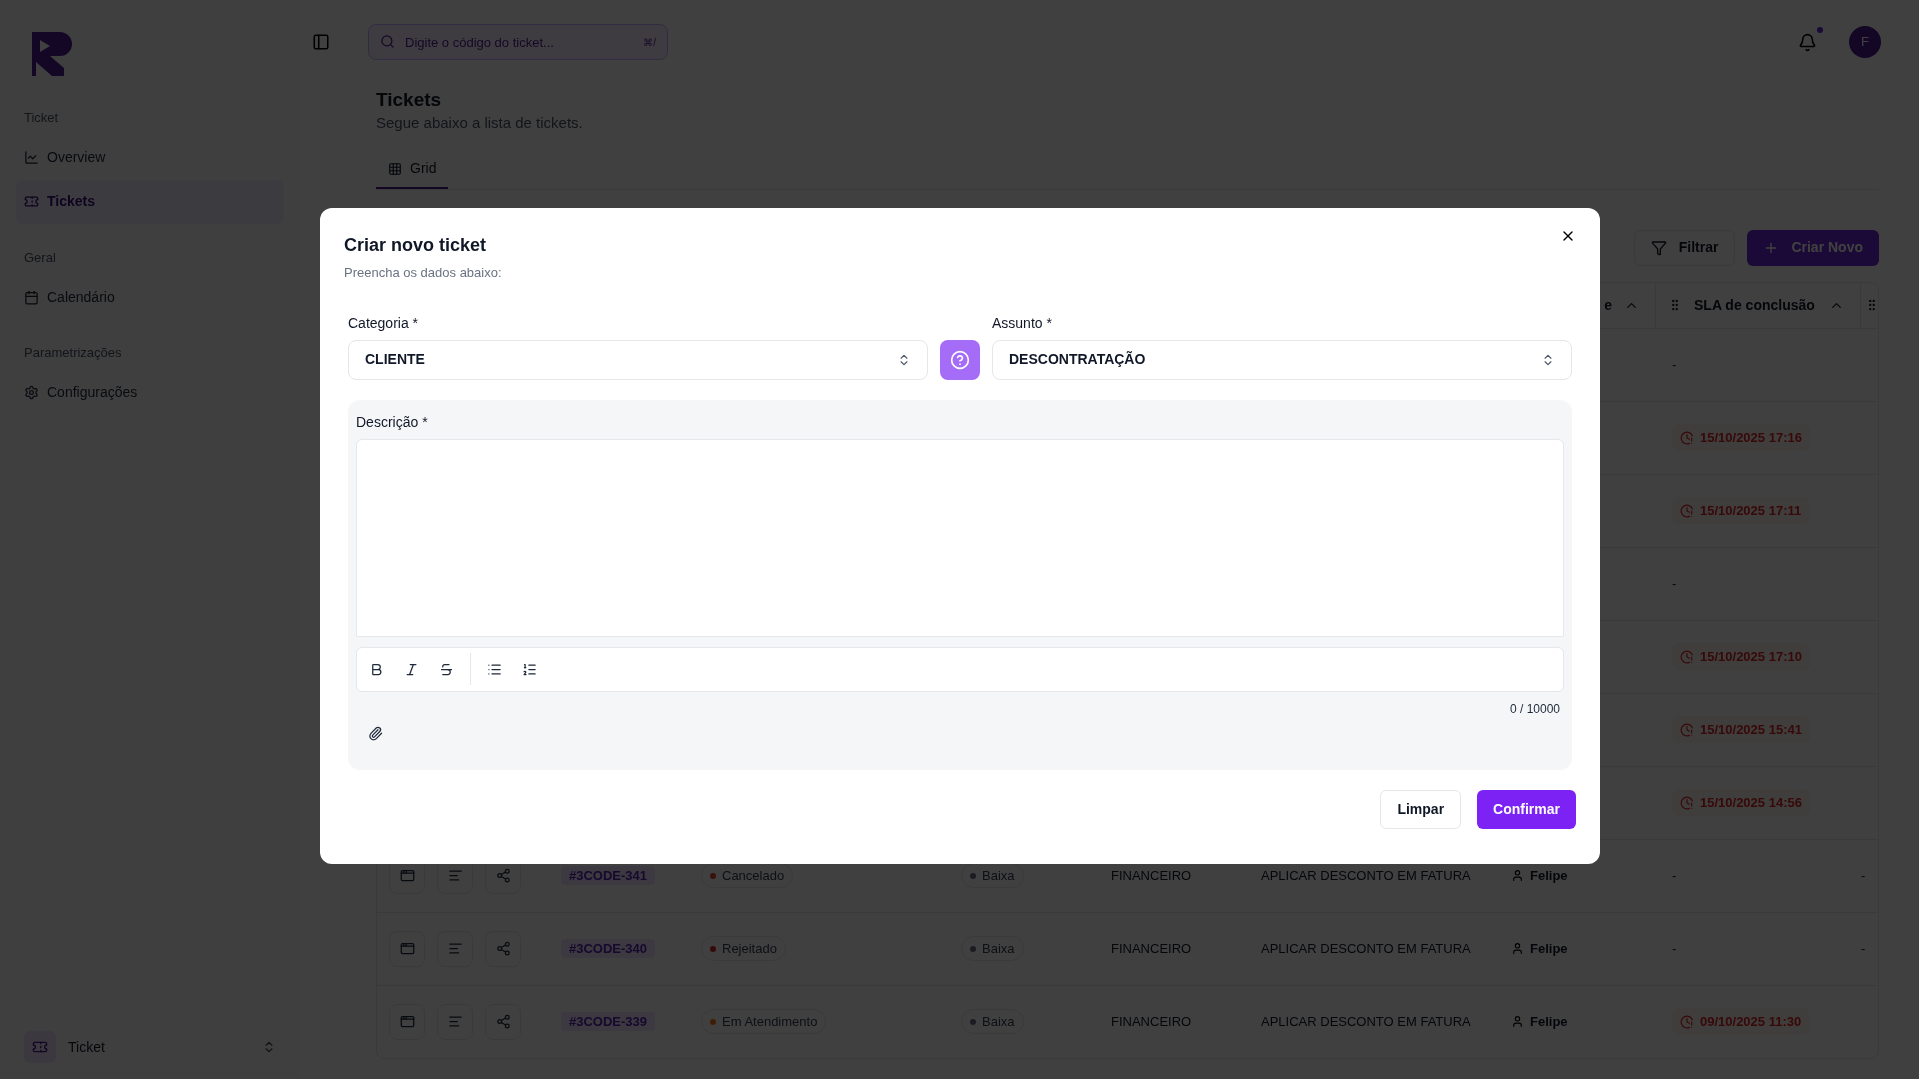 The image size is (1919, 1079). I want to click on clear-button: Limpar, so click(1421, 809).